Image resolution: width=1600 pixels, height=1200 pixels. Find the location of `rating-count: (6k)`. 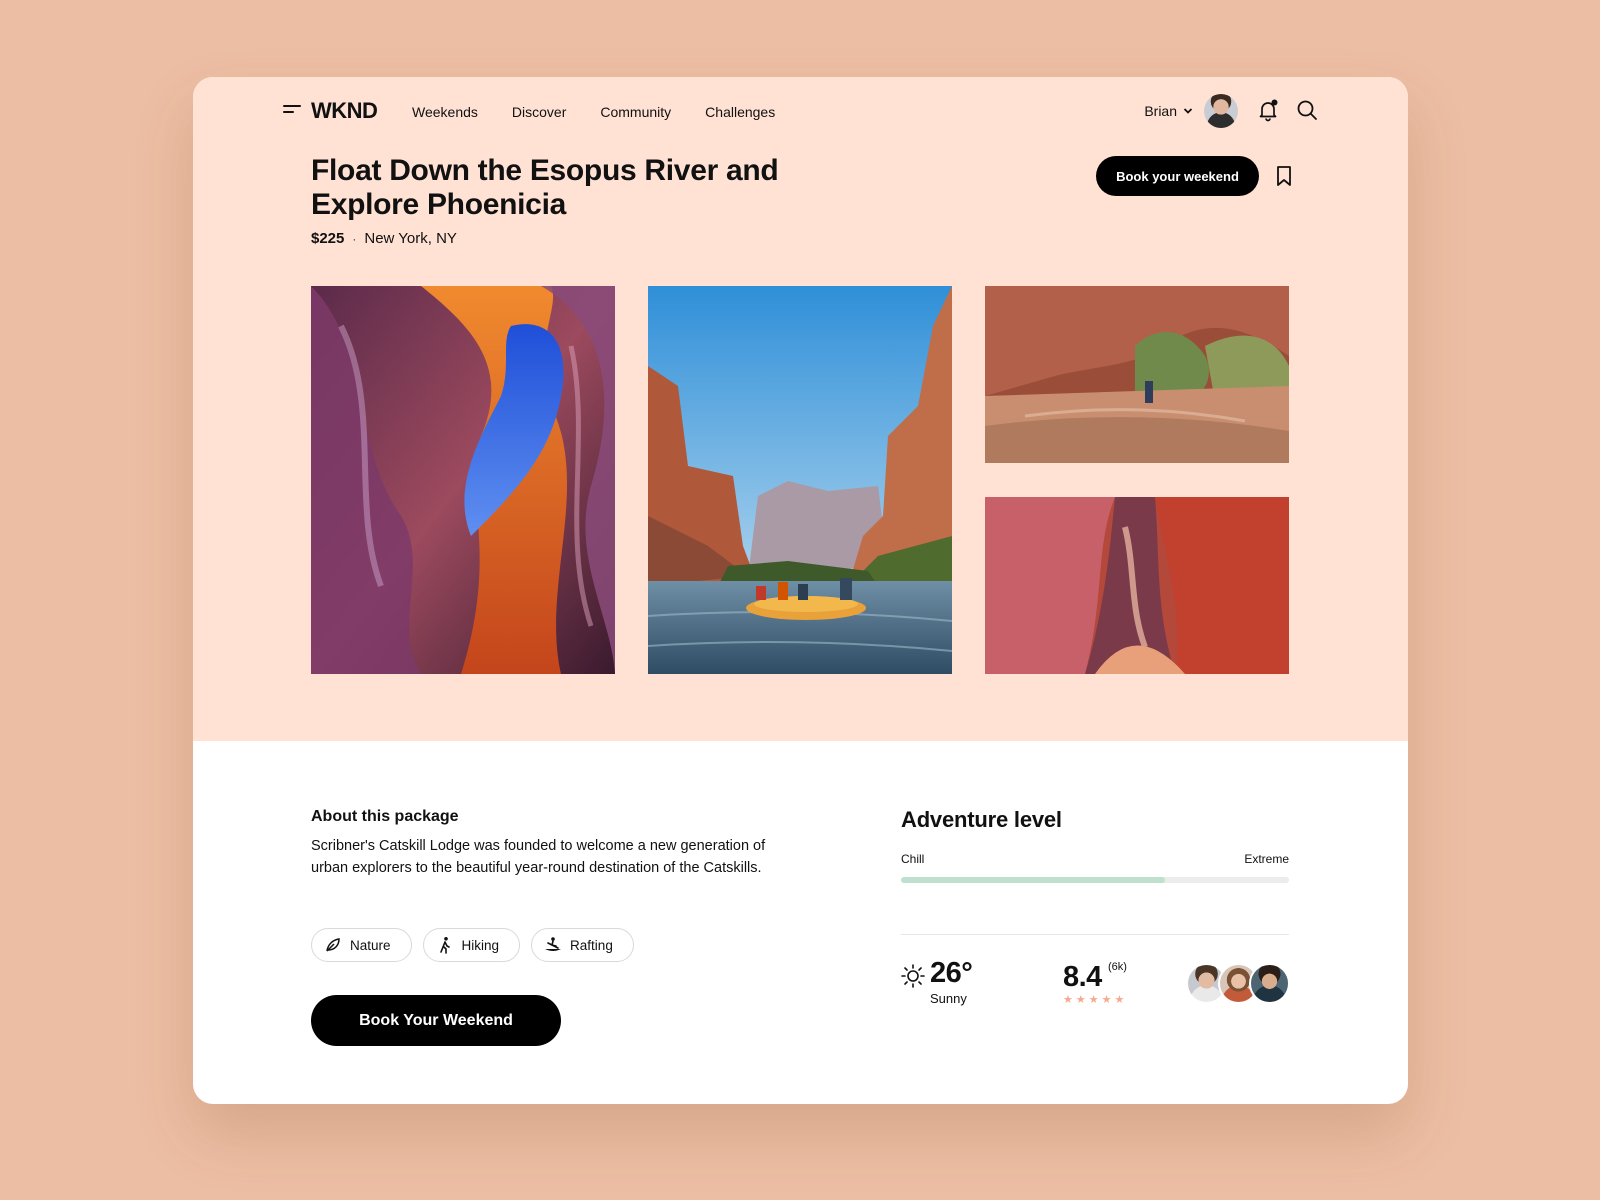

rating-count: (6k) is located at coordinates (1117, 967).